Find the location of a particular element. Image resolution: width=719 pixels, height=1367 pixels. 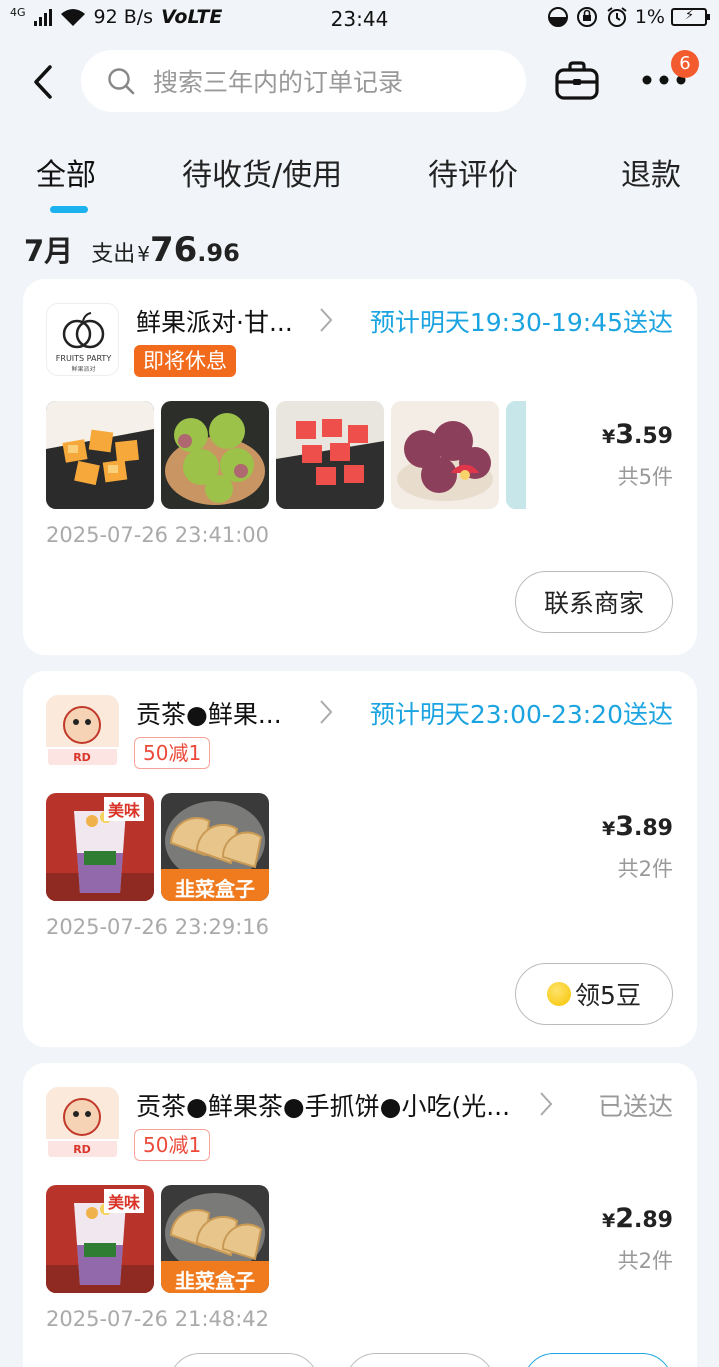

tab-to-receive: 待收货/使用 is located at coordinates (262, 172).